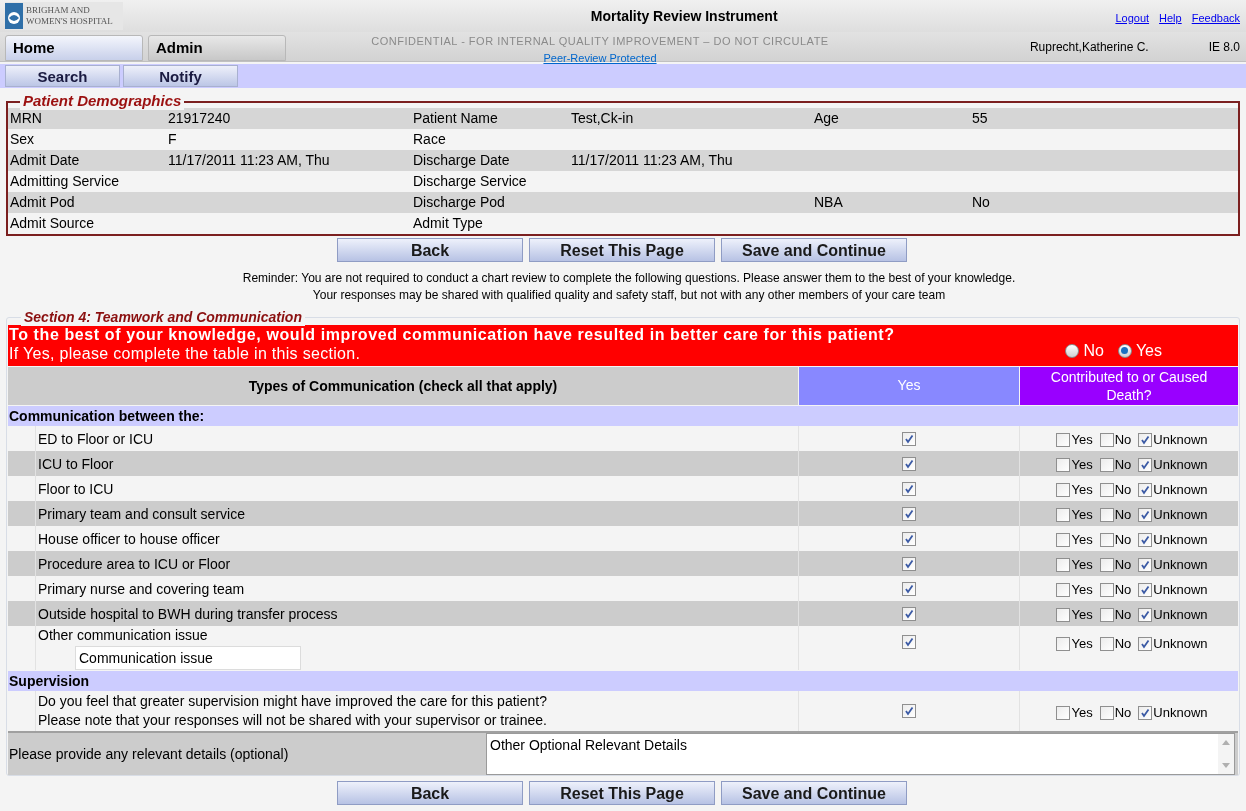  Describe the element at coordinates (1132, 18) in the screenshot. I see `header-link: Logout` at that location.